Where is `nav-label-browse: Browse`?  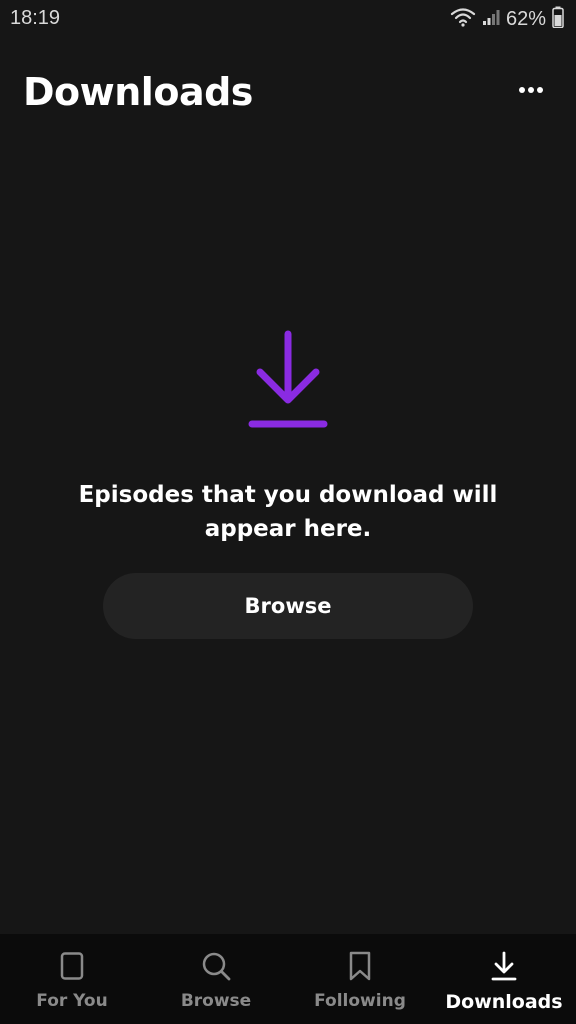 nav-label-browse: Browse is located at coordinates (216, 1001).